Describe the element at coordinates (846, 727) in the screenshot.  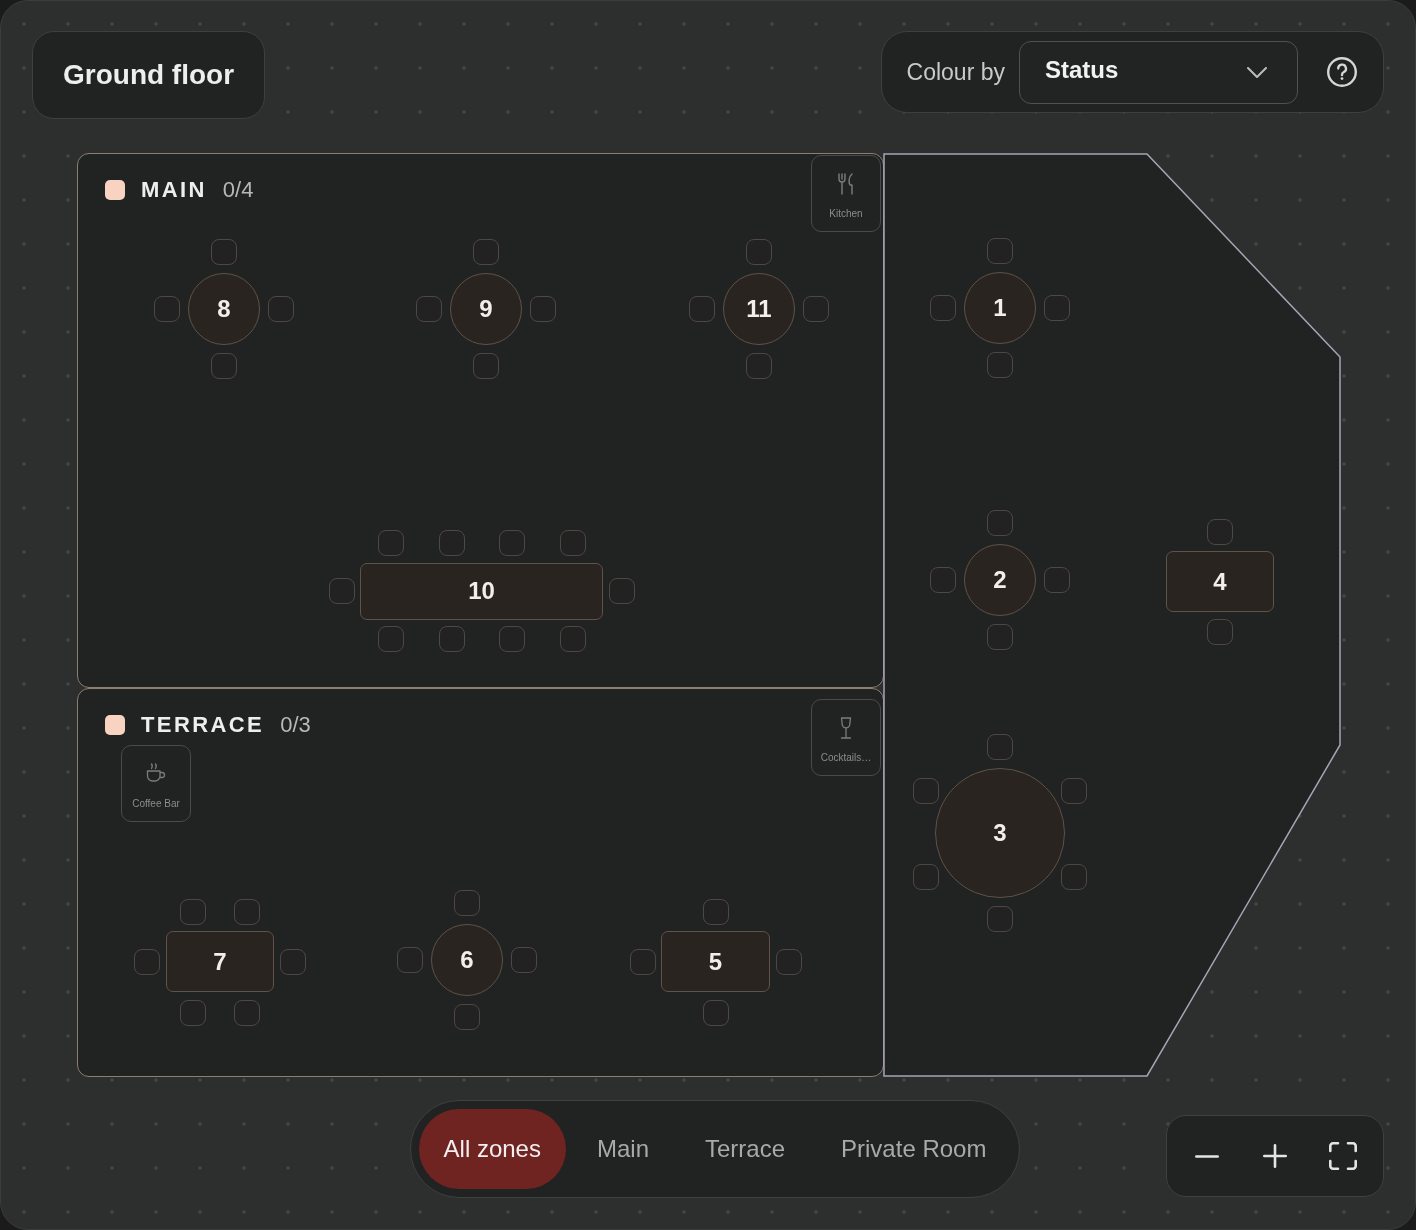
I see `wine-glass-icon` at that location.